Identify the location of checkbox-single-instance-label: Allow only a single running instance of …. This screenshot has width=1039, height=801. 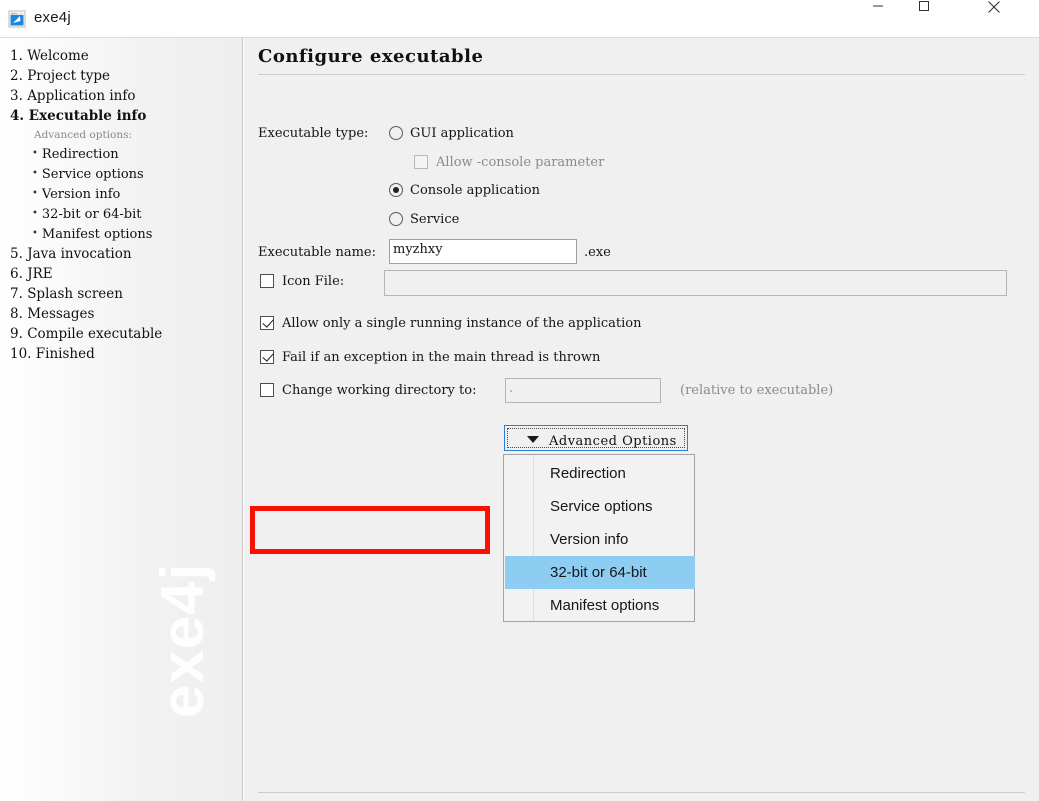
(462, 323).